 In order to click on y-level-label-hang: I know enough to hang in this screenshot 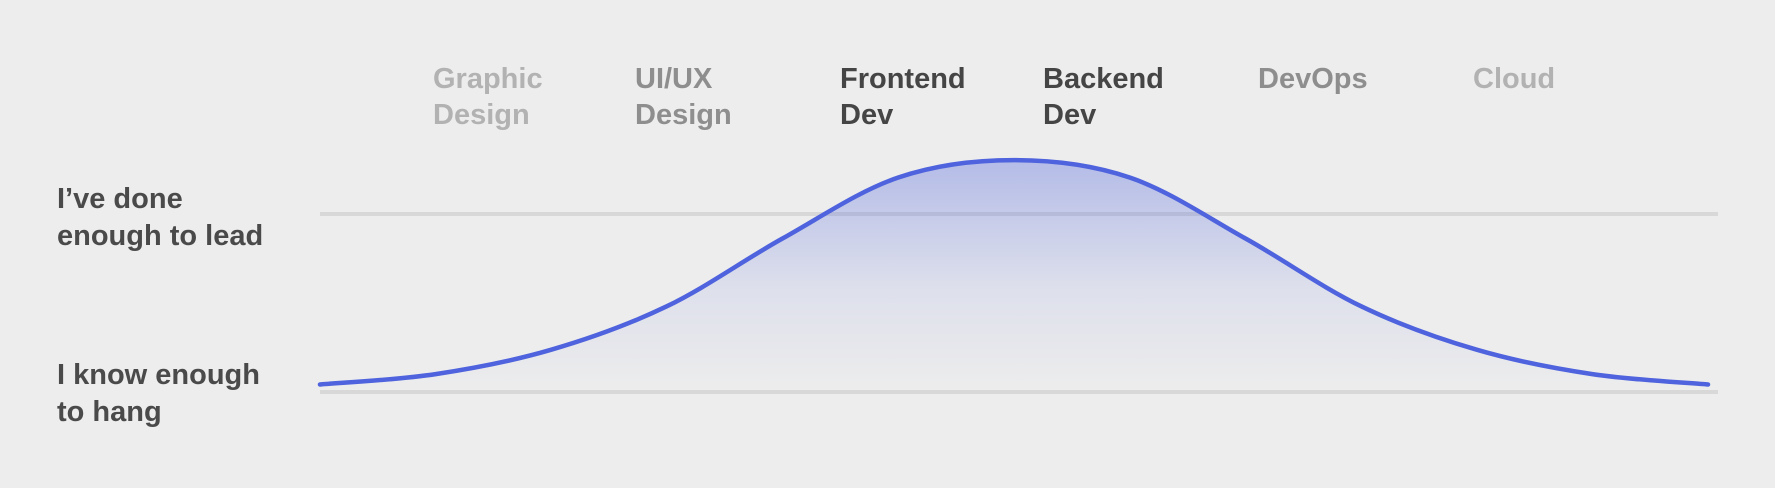, I will do `click(162, 393)`.